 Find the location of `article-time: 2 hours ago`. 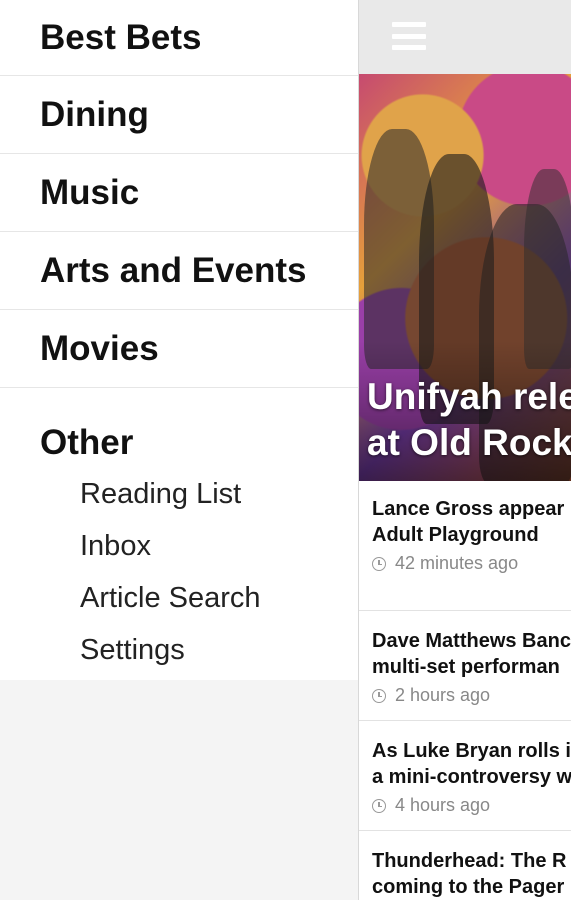

article-time: 2 hours ago is located at coordinates (443, 695).